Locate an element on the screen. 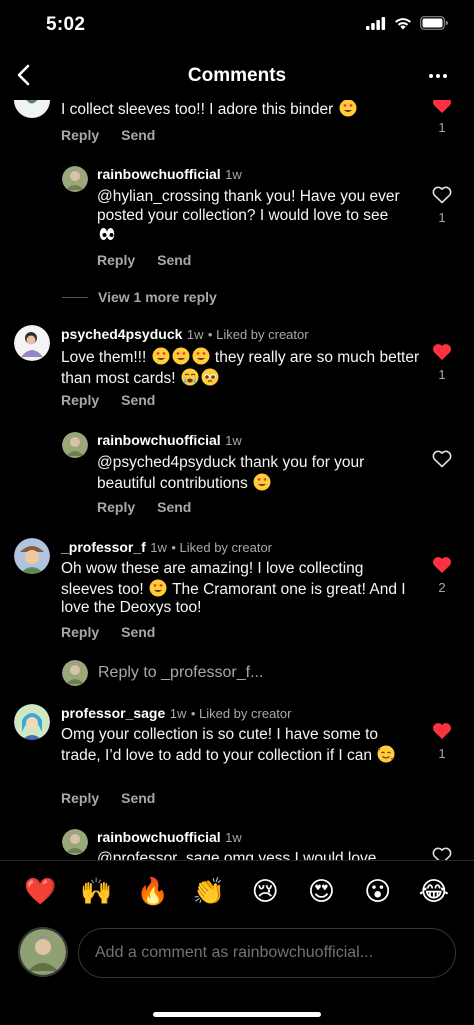 The image size is (474, 1025). comment-input is located at coordinates (267, 953).